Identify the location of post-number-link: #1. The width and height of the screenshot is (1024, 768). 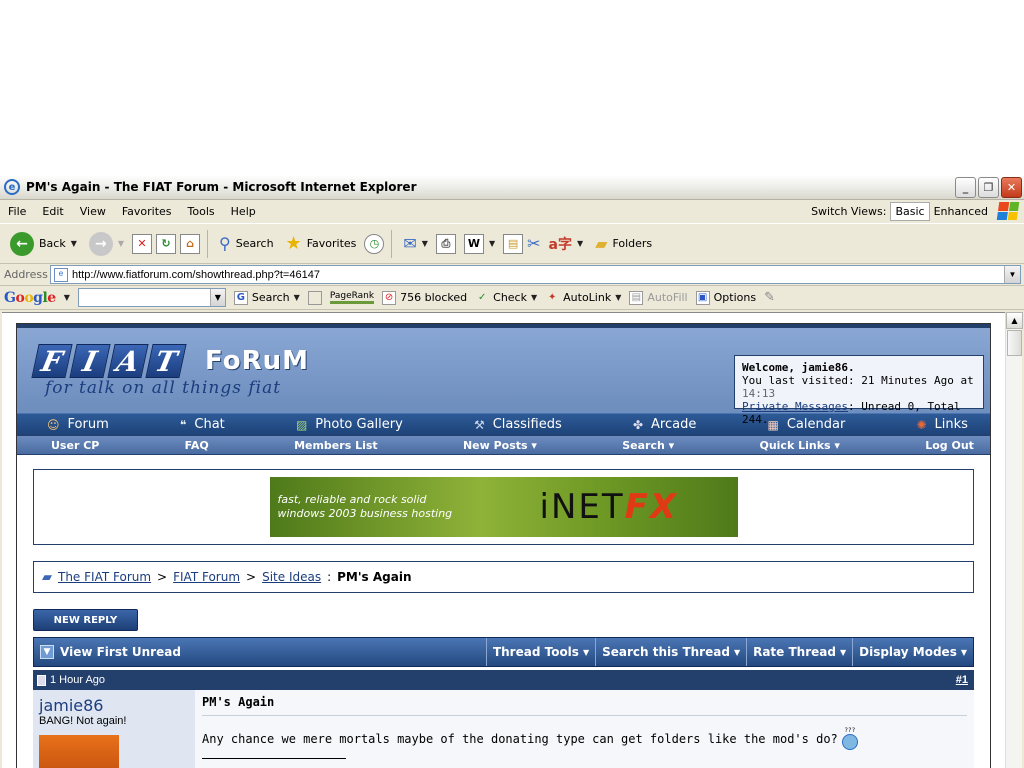
(962, 680).